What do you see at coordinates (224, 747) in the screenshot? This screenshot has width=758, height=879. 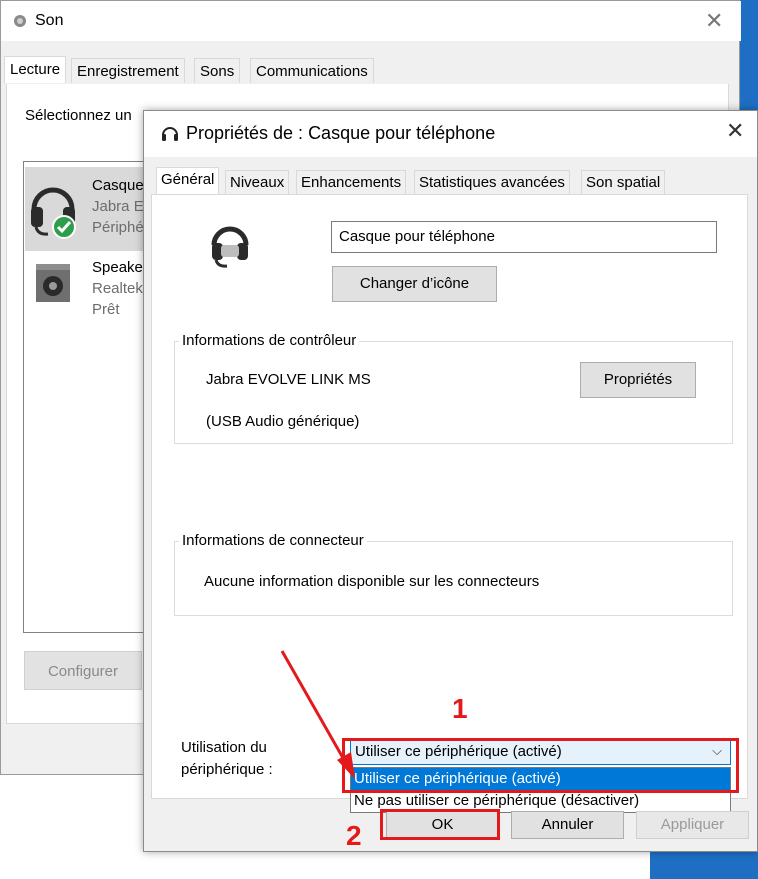 I see `usage-label-line1: Utilisation du` at bounding box center [224, 747].